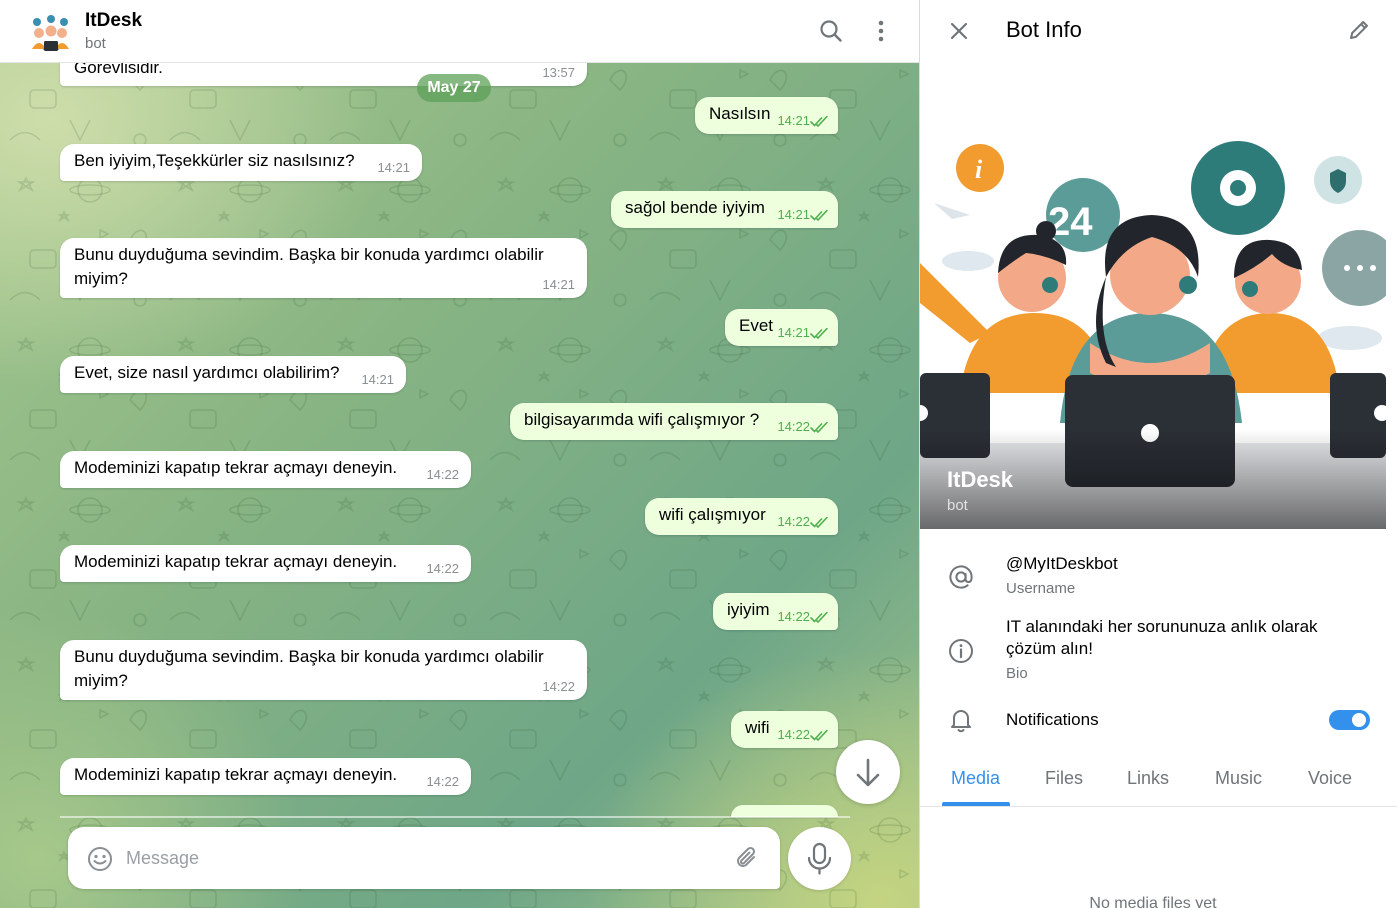 This screenshot has width=1397, height=908. I want to click on message-input, so click(421, 858).